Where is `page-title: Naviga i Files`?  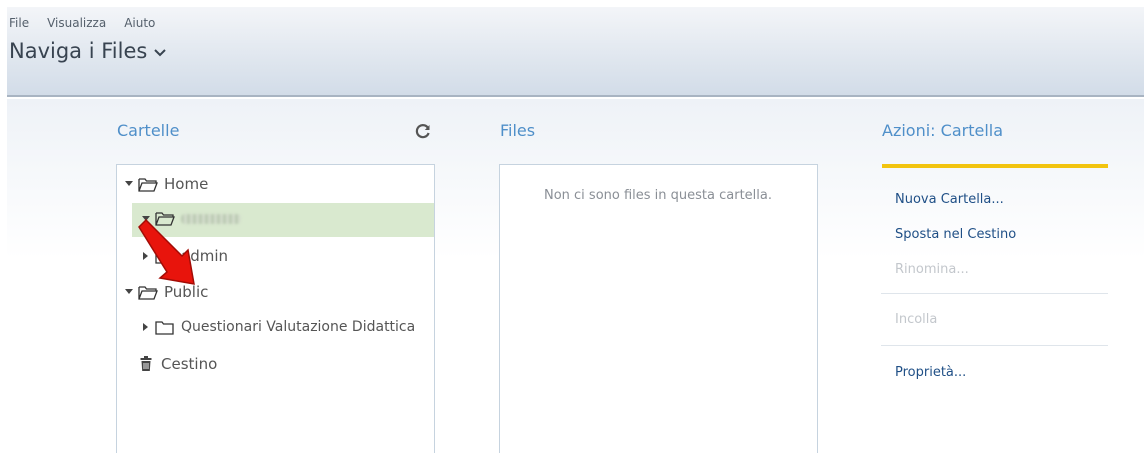 page-title: Naviga i Files is located at coordinates (88, 51).